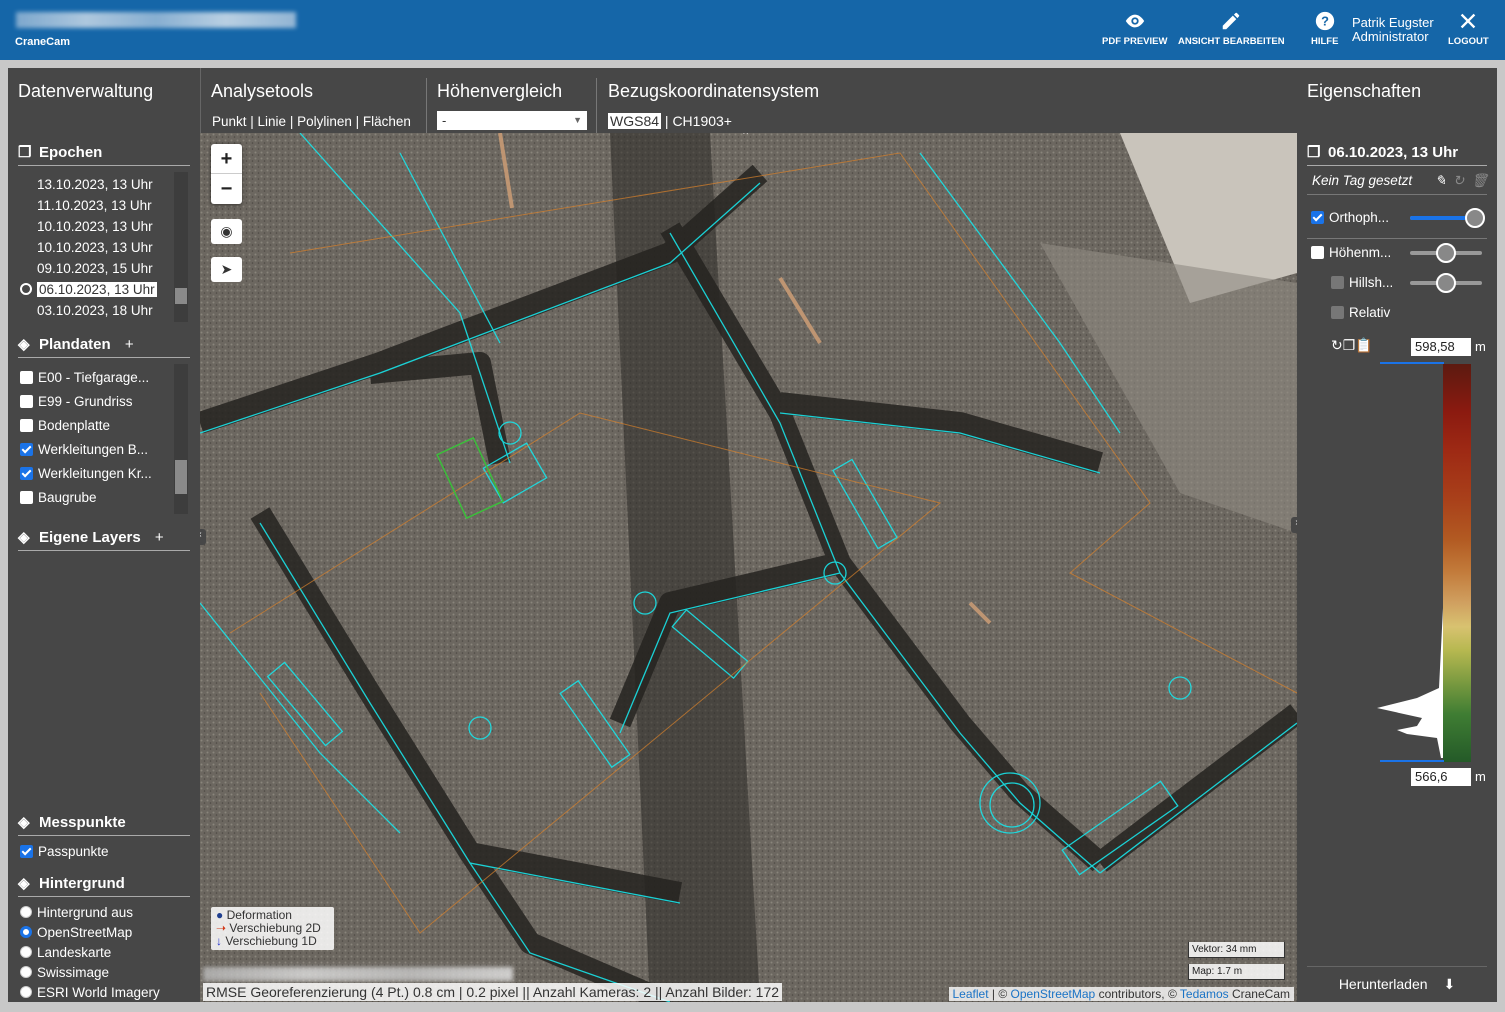 This screenshot has height=1012, width=1505. Describe the element at coordinates (73, 972) in the screenshot. I see `background-option-label: Swissimage` at that location.